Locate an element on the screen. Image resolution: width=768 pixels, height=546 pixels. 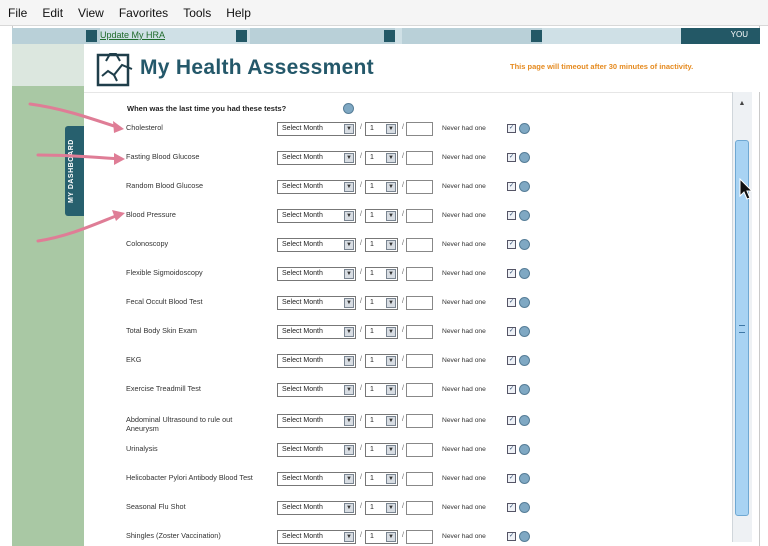
menu-tools: Tools is located at coordinates (197, 13).